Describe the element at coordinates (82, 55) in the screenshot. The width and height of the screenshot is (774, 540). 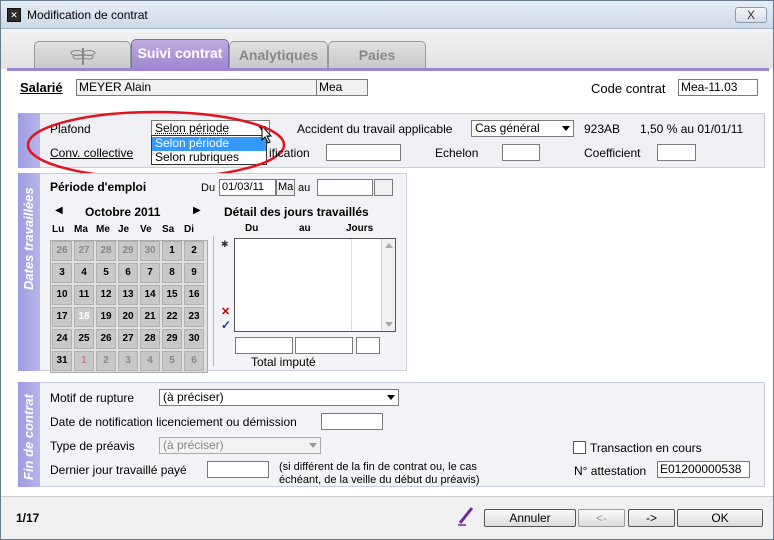
I see `tab-icon` at that location.